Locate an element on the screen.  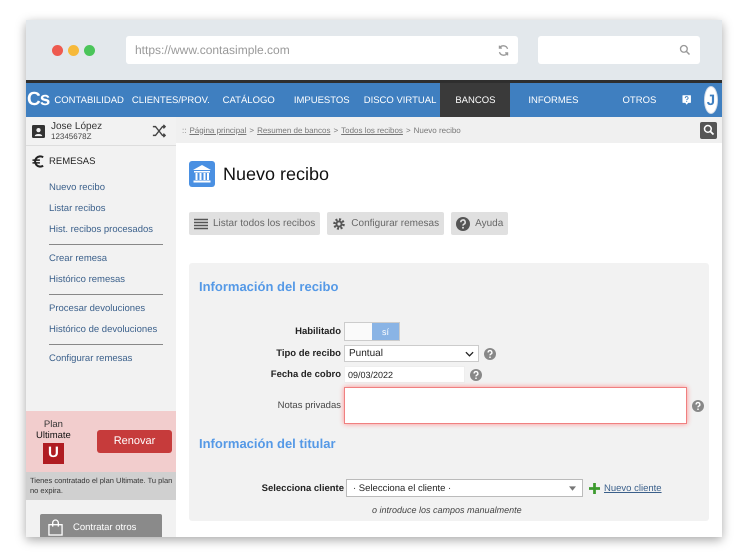
field-label: Tipo de recibo is located at coordinates (308, 353).